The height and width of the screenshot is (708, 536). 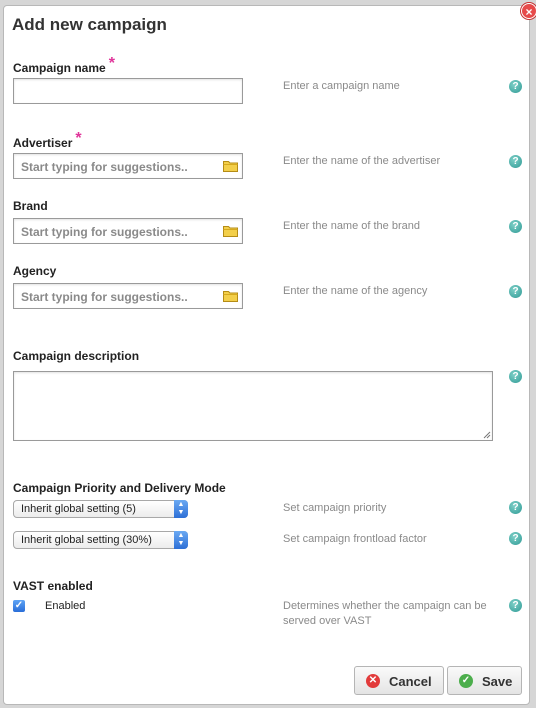 What do you see at coordinates (119, 488) in the screenshot?
I see `priority-section-label: Campaign Priority and Delivery Mode` at bounding box center [119, 488].